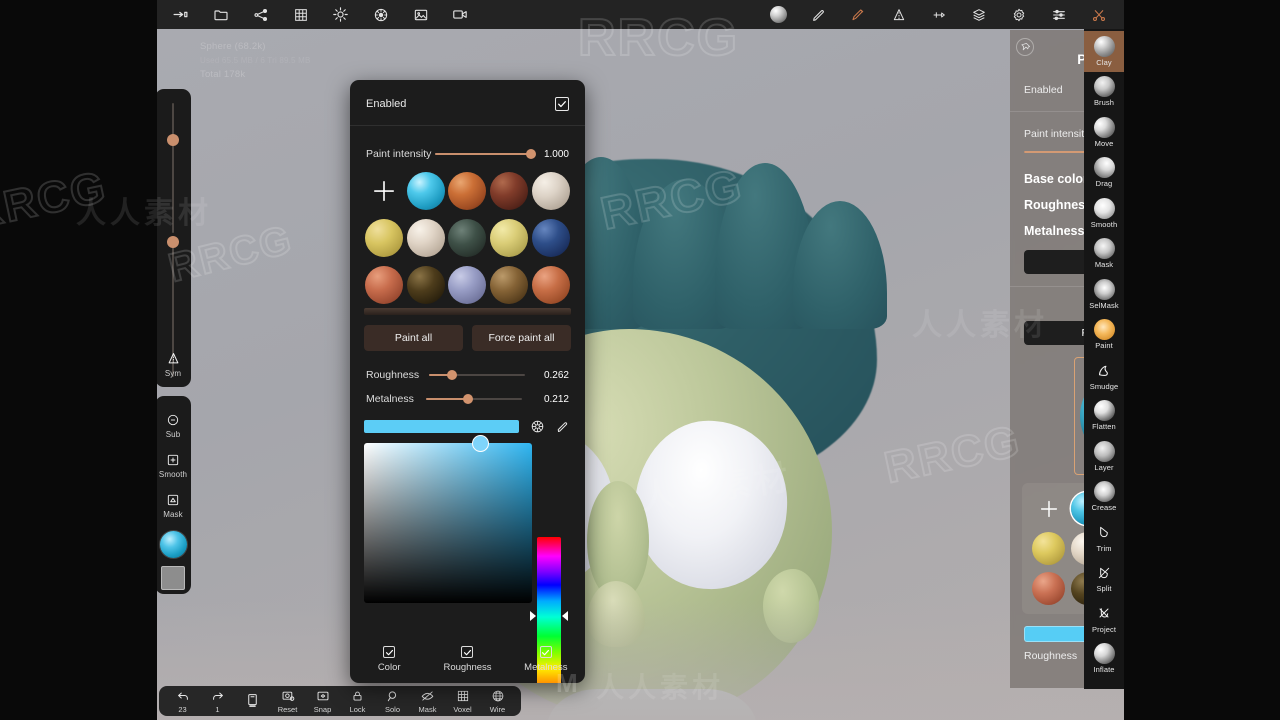 The width and height of the screenshot is (1280, 720). What do you see at coordinates (357, 696) in the screenshot?
I see `lock-icon` at bounding box center [357, 696].